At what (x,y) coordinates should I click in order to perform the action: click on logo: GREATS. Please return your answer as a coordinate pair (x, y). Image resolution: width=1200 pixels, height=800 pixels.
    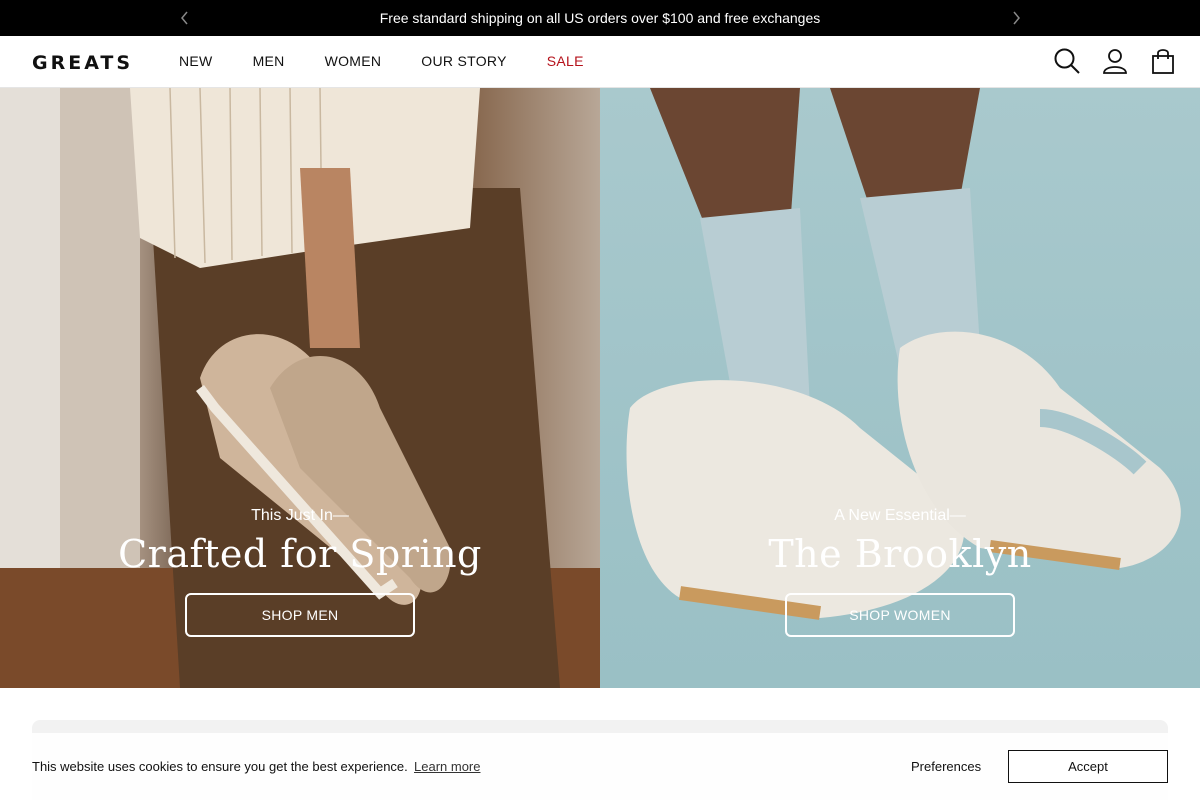
    Looking at the image, I should click on (82, 63).